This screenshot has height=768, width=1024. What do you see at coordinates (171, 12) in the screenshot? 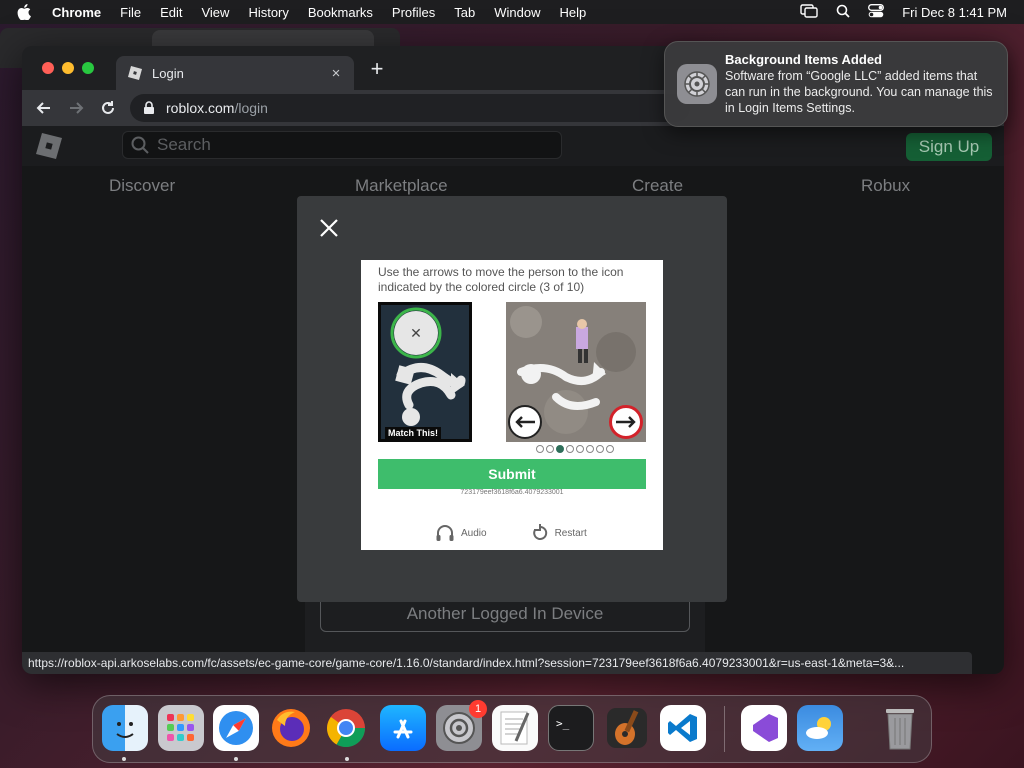
I see `menu-edit: Edit` at bounding box center [171, 12].